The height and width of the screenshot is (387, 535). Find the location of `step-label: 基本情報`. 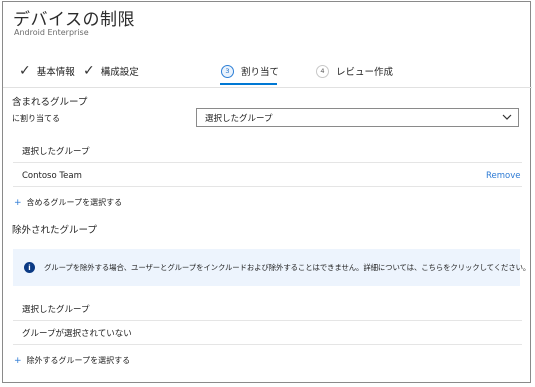

step-label: 基本情報 is located at coordinates (55, 72).